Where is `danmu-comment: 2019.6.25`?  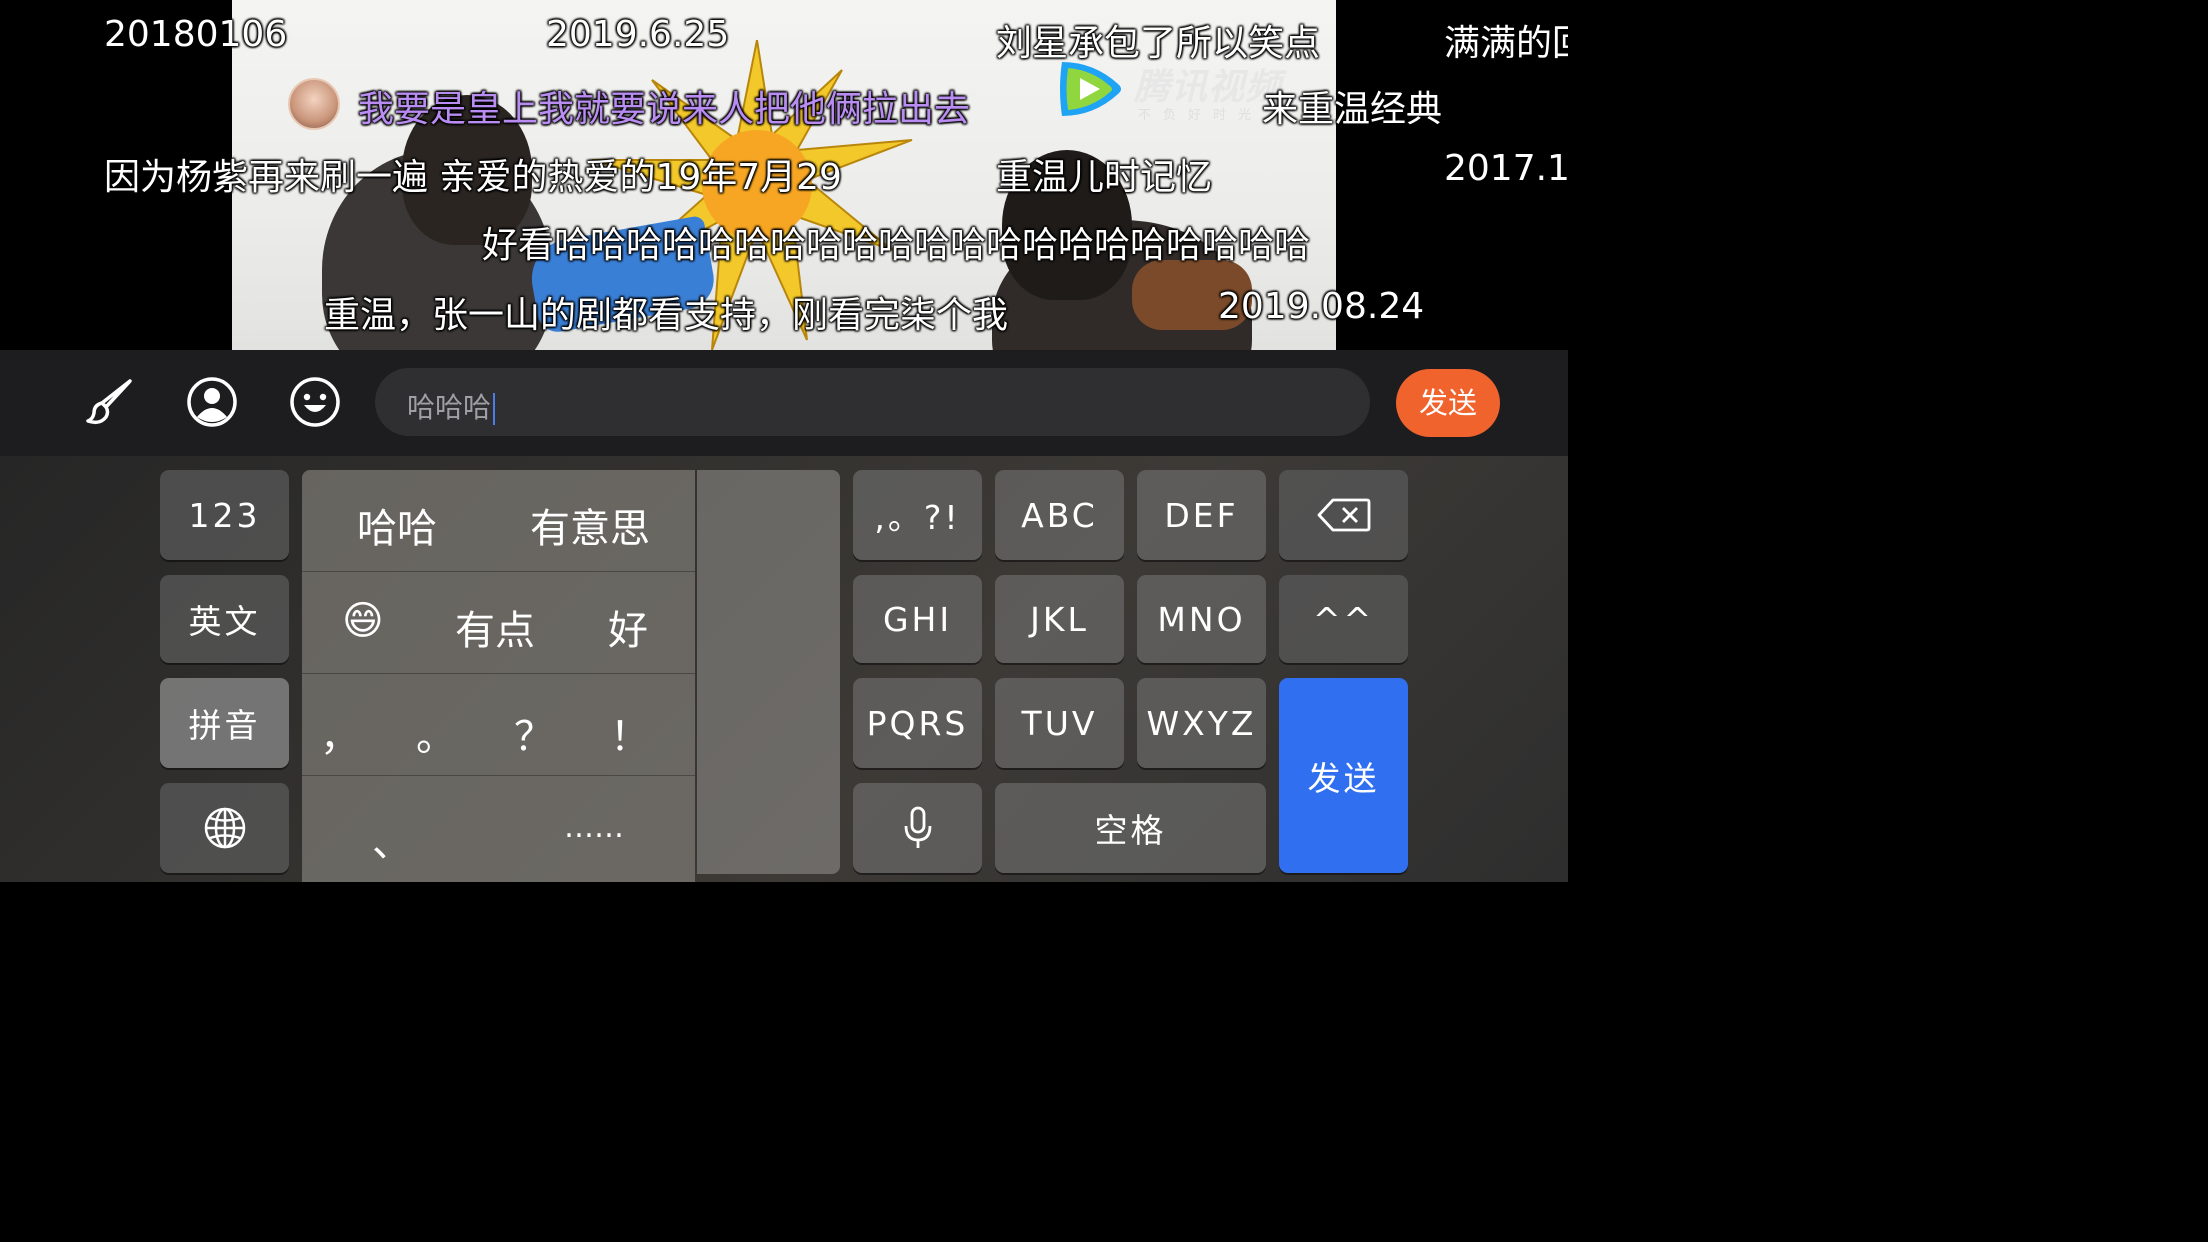
danmu-comment: 2019.6.25 is located at coordinates (638, 34).